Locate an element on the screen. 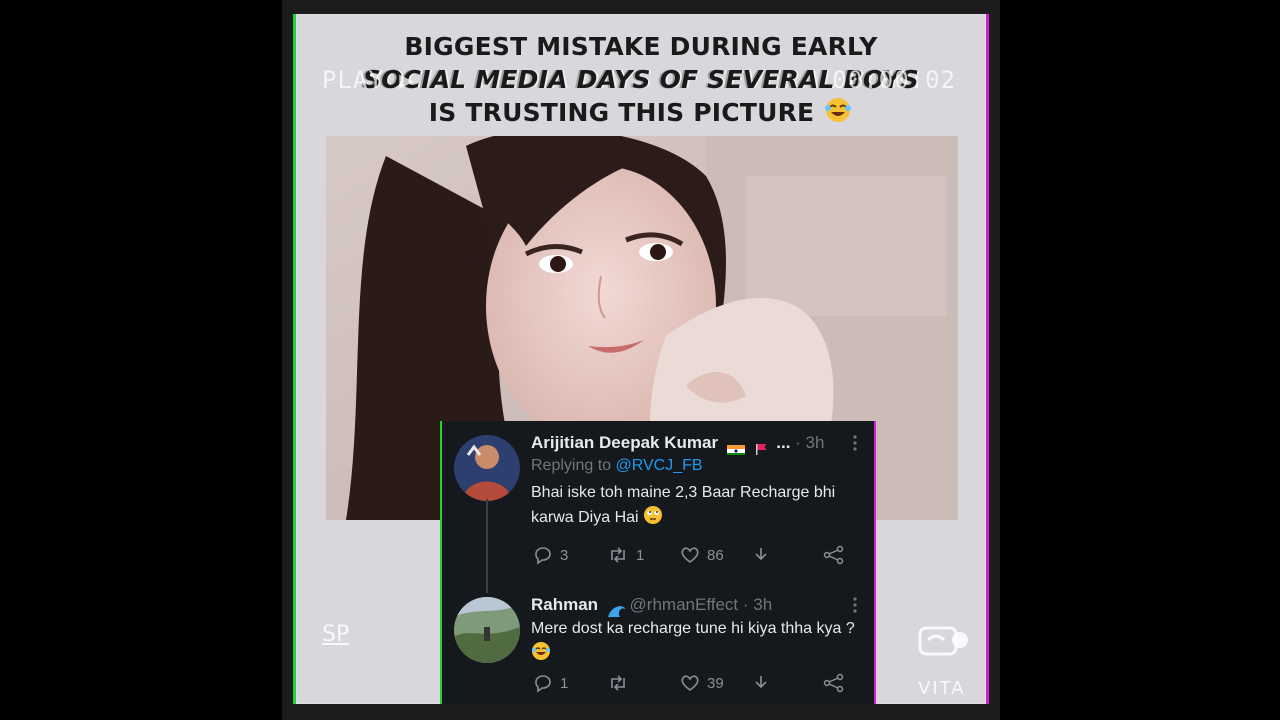  retweet-button: 1 is located at coordinates (625, 555).